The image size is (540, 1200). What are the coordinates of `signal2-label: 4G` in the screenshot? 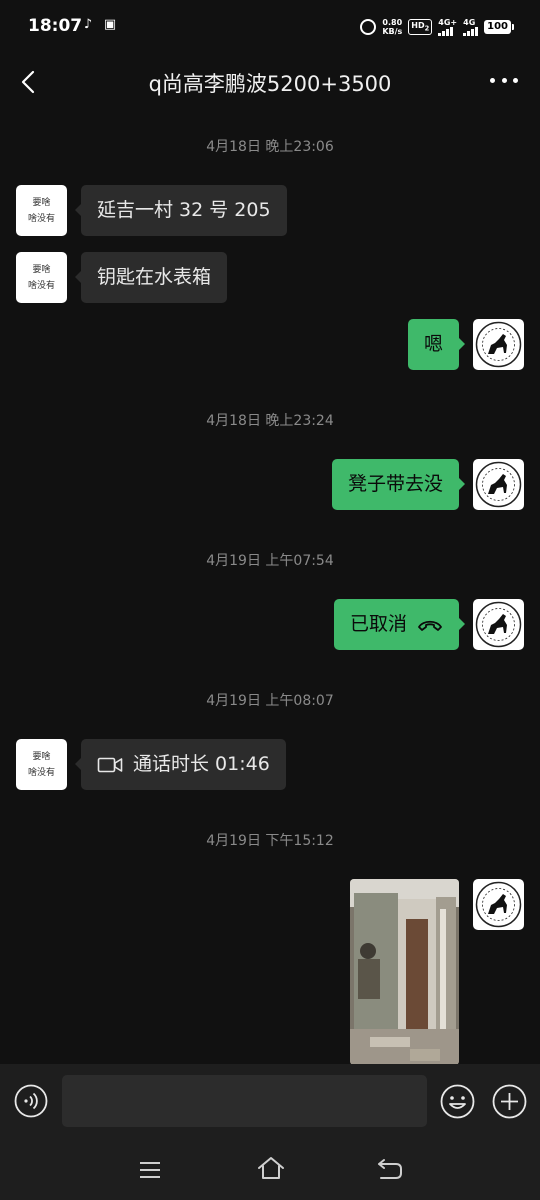 It's located at (469, 22).